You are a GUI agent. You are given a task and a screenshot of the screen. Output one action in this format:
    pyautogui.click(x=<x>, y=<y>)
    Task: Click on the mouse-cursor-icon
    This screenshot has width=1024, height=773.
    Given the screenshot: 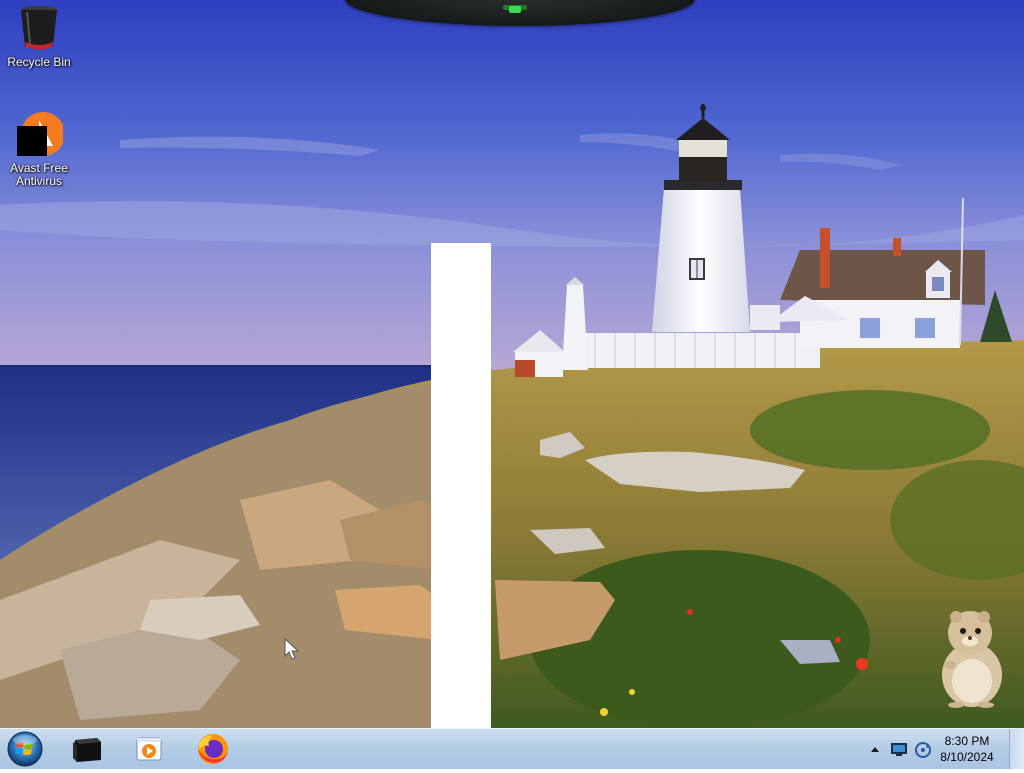 What is the action you would take?
    pyautogui.click(x=292, y=649)
    